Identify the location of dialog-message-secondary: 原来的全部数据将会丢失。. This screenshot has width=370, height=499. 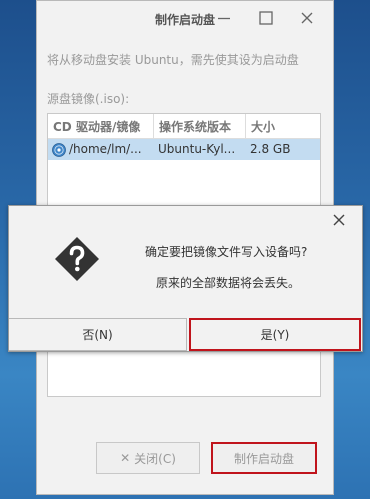
(228, 283).